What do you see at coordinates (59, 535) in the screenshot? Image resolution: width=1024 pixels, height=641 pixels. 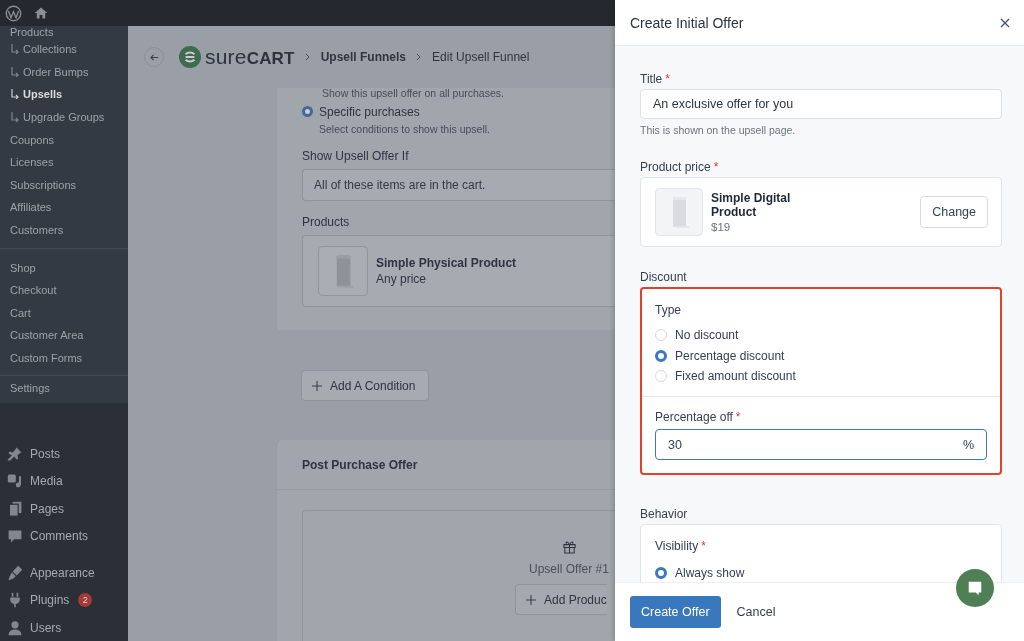 I see `menu-item: Comments` at bounding box center [59, 535].